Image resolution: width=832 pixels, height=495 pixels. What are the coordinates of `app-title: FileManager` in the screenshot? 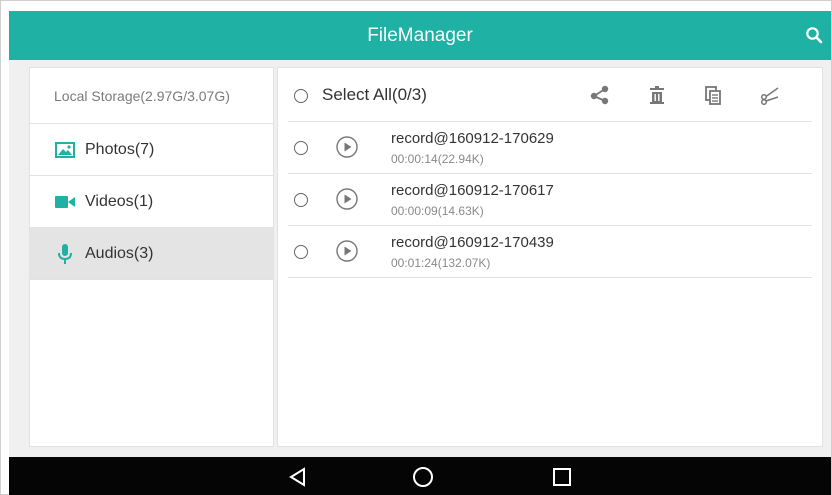 It's located at (420, 35).